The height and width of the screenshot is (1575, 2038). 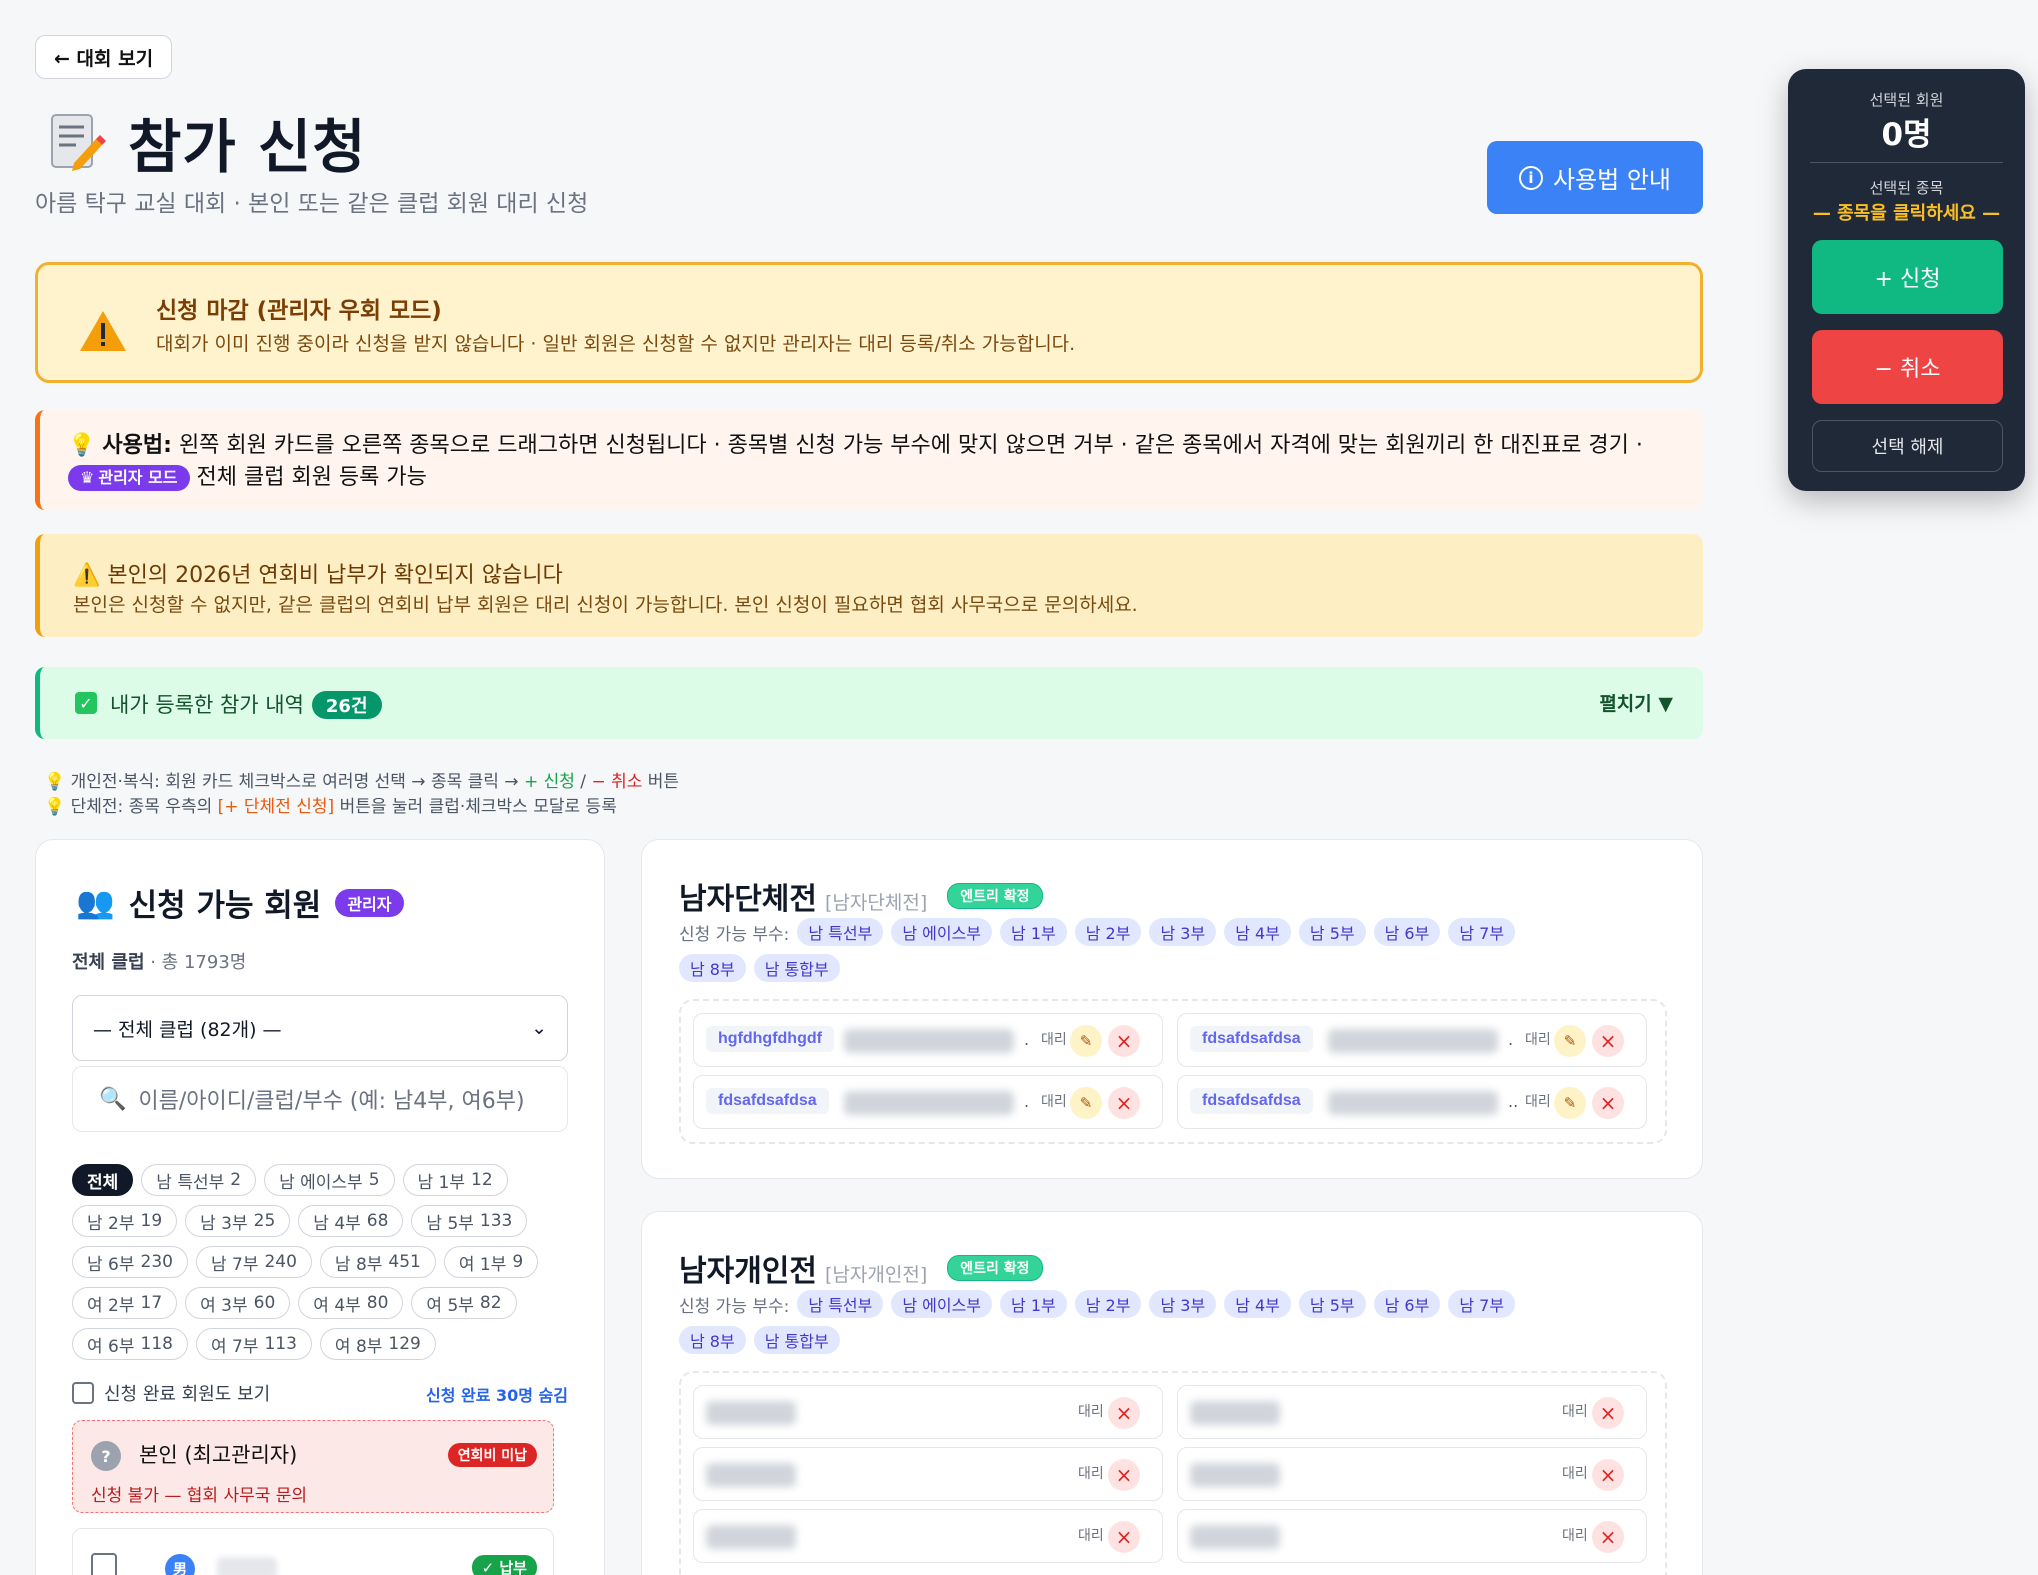 What do you see at coordinates (1636, 702) in the screenshot?
I see `expand-toggle: 펼치기 ▼` at bounding box center [1636, 702].